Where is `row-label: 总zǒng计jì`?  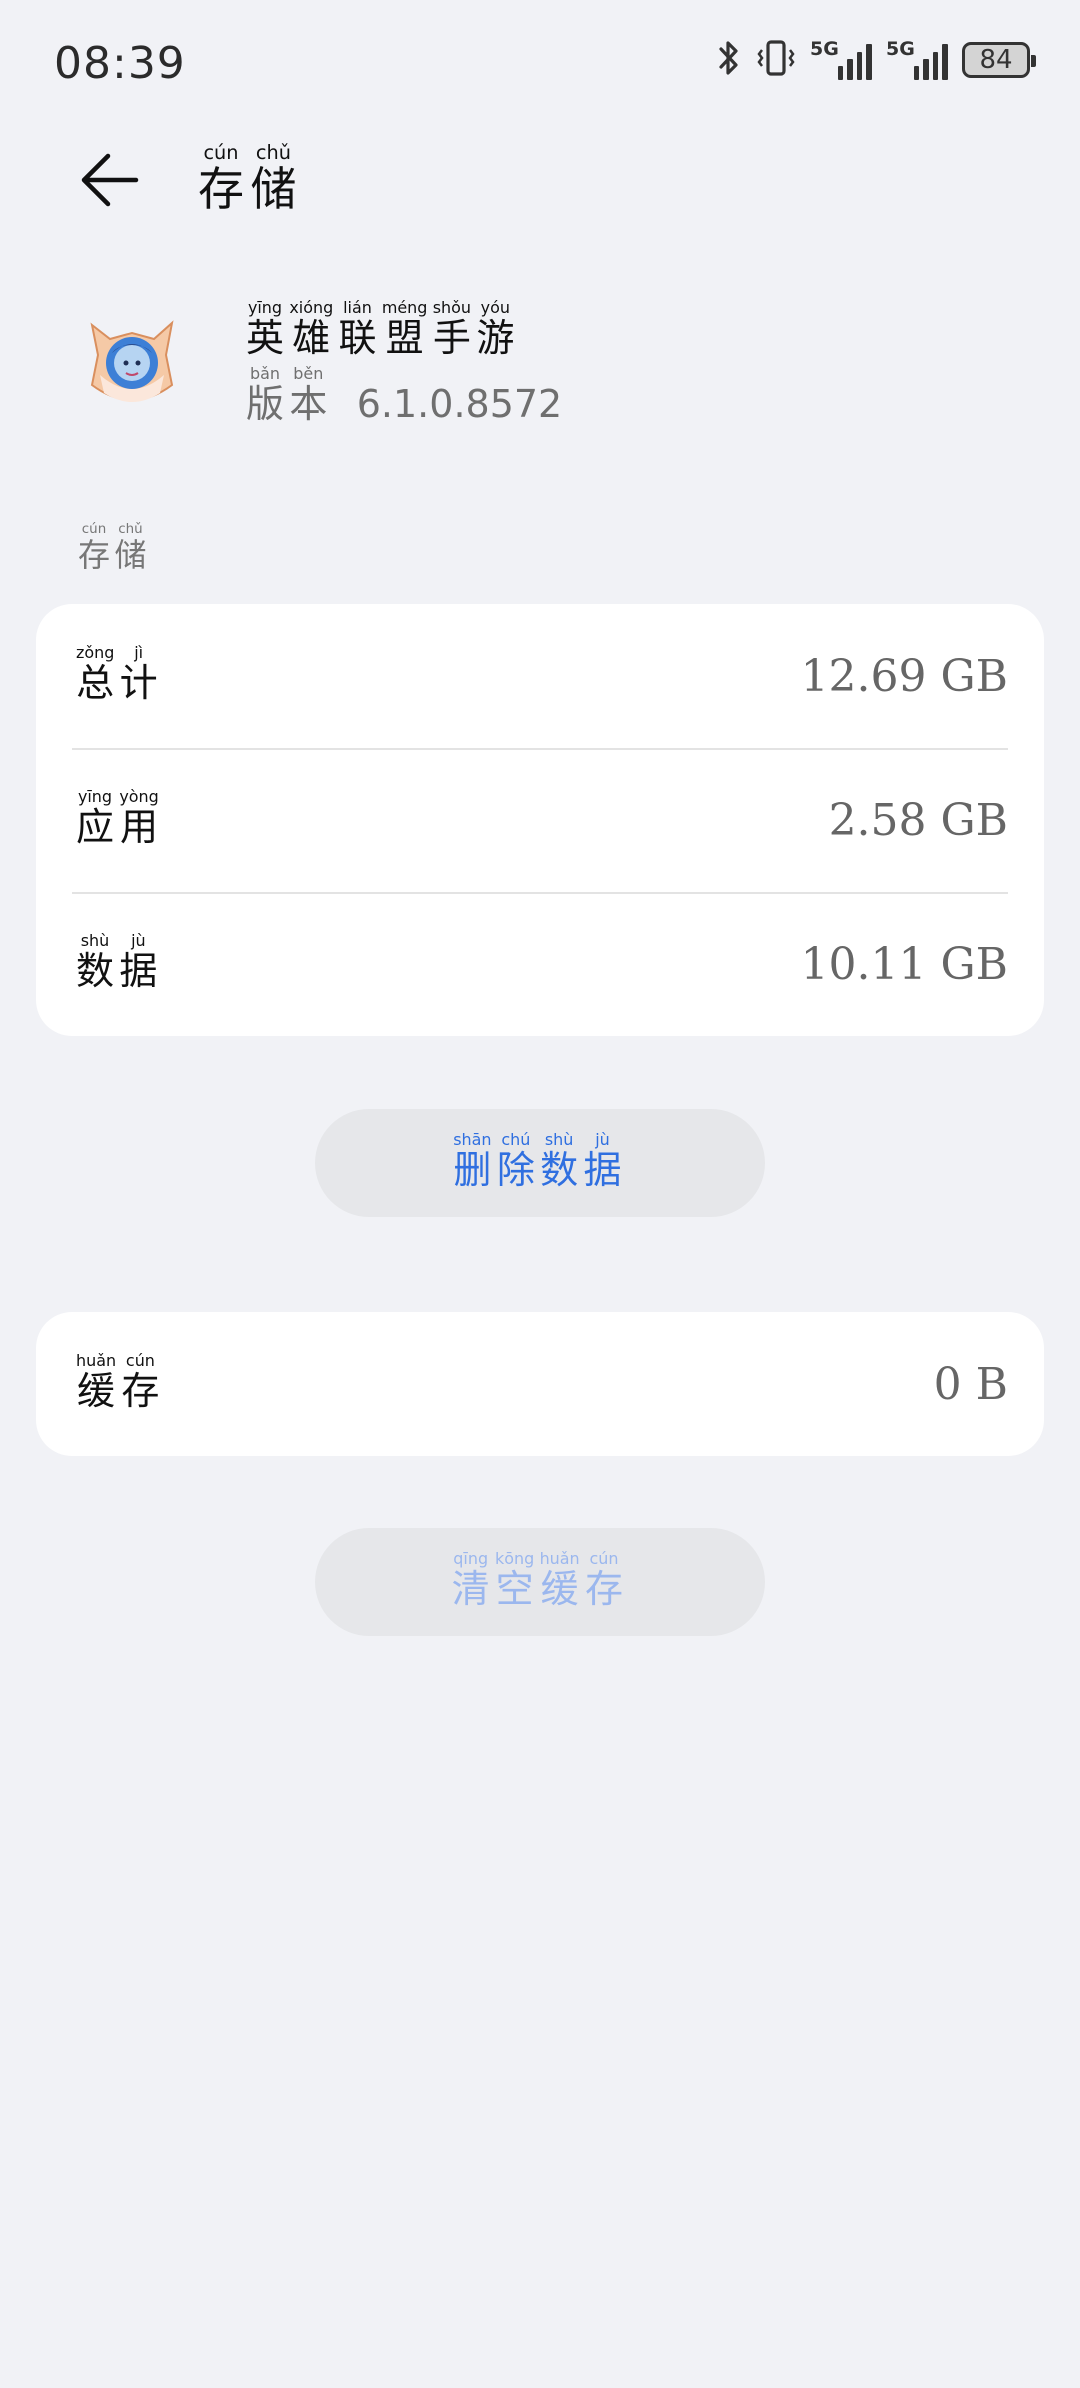
row-label: 总zǒng计jì is located at coordinates (117, 674).